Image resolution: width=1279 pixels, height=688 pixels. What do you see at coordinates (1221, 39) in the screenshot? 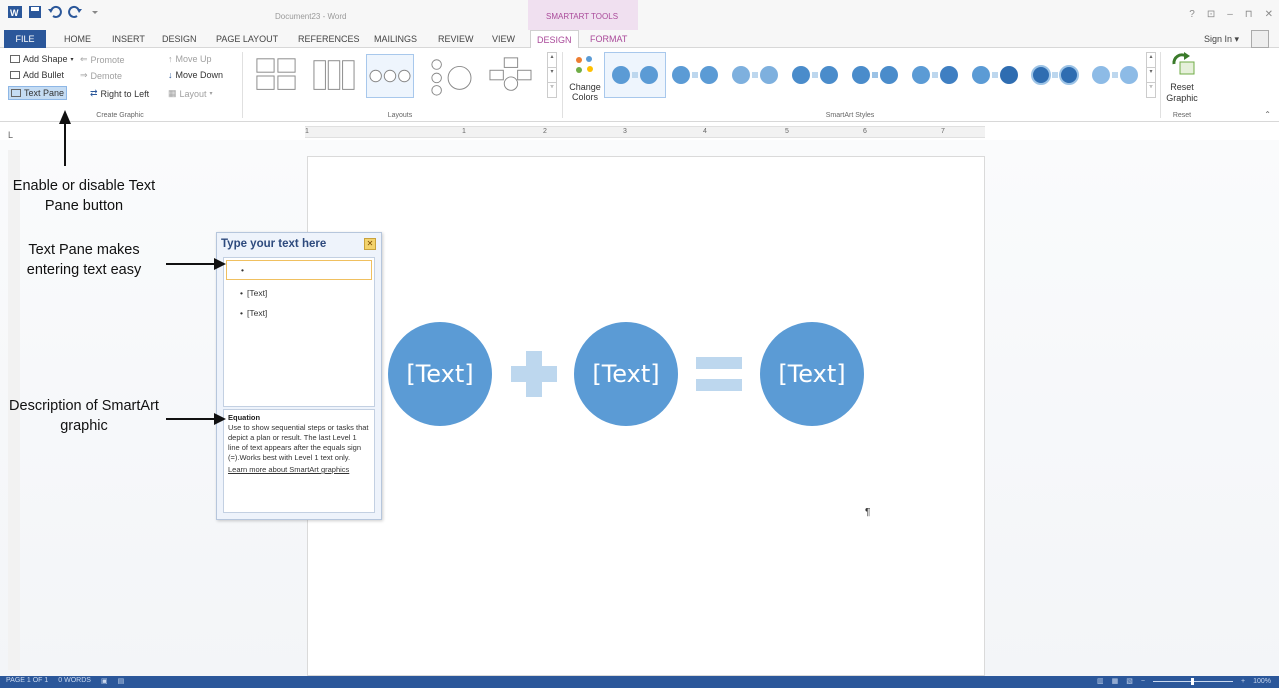
I see `sign-in-link: Sign In ▾` at bounding box center [1221, 39].